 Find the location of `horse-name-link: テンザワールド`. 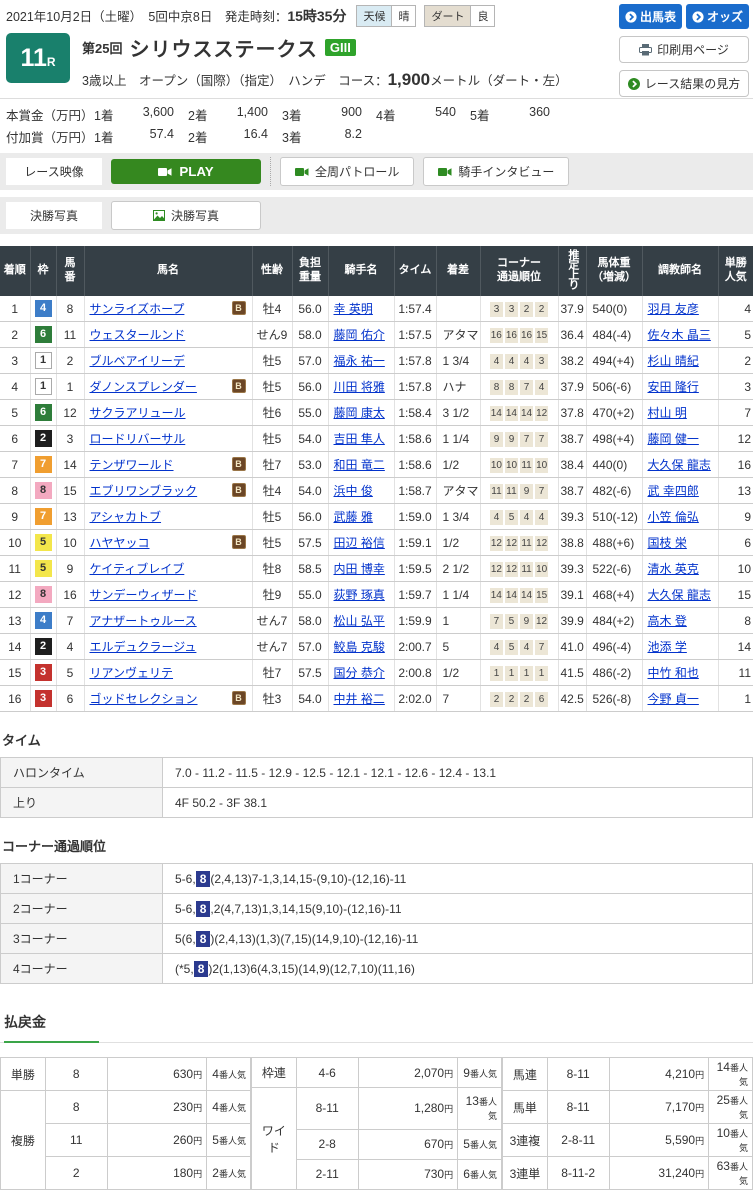

horse-name-link: テンザワールド is located at coordinates (132, 465).